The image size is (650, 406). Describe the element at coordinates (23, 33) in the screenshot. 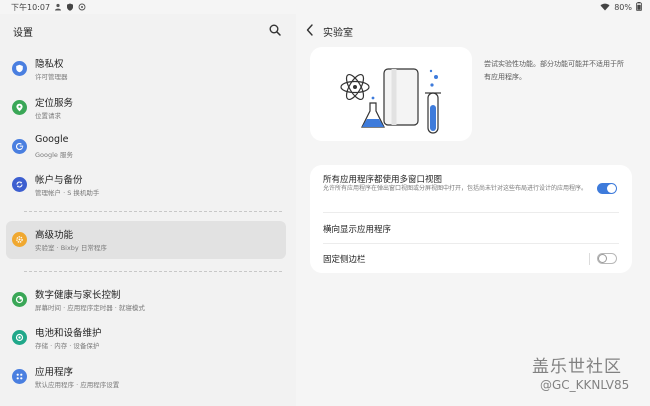

I see `settings-title: 设置` at that location.